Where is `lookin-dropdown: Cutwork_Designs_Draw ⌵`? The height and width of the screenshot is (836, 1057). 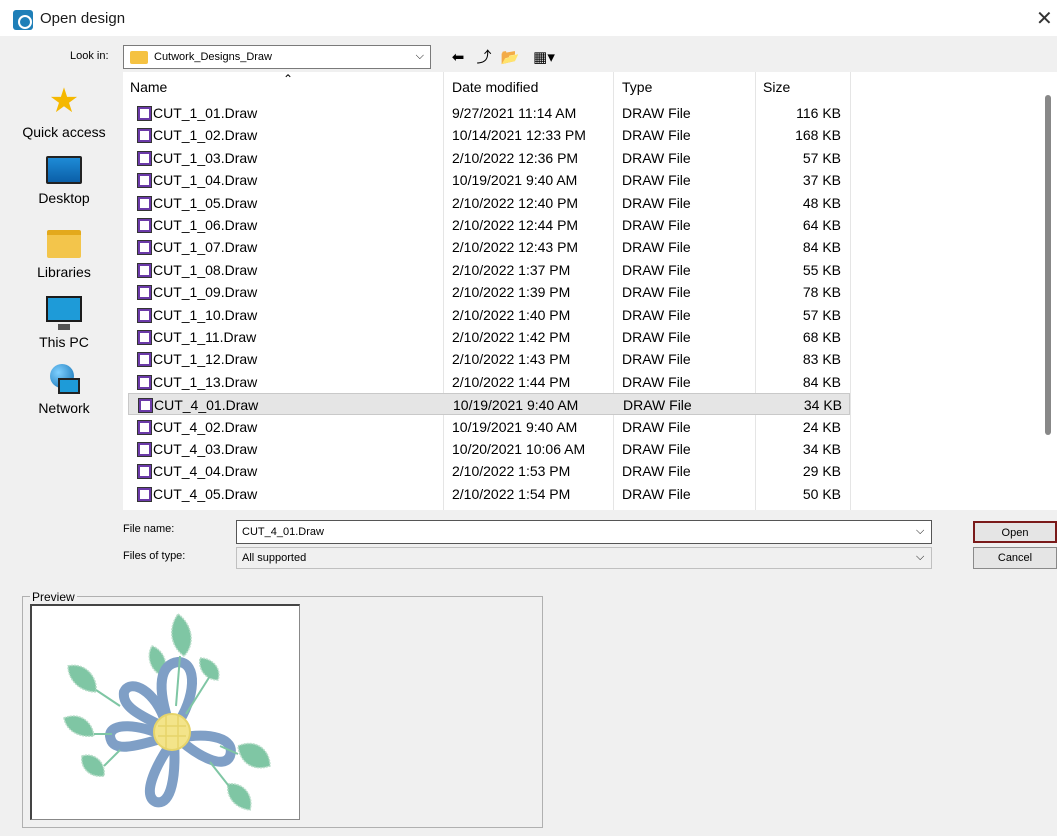 lookin-dropdown: Cutwork_Designs_Draw ⌵ is located at coordinates (277, 57).